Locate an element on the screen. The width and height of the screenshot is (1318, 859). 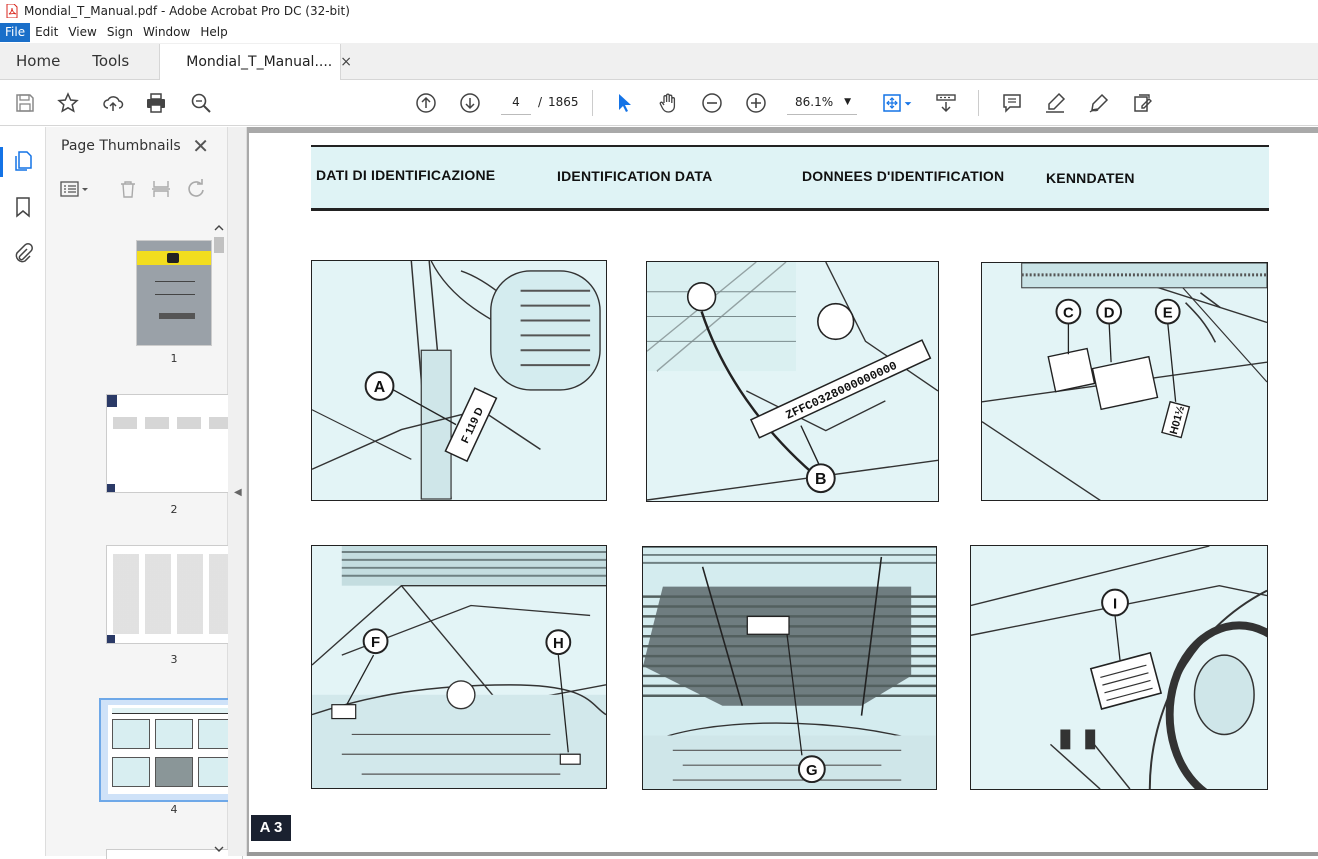
collapse-panel-icon: ◀ is located at coordinates (238, 492).